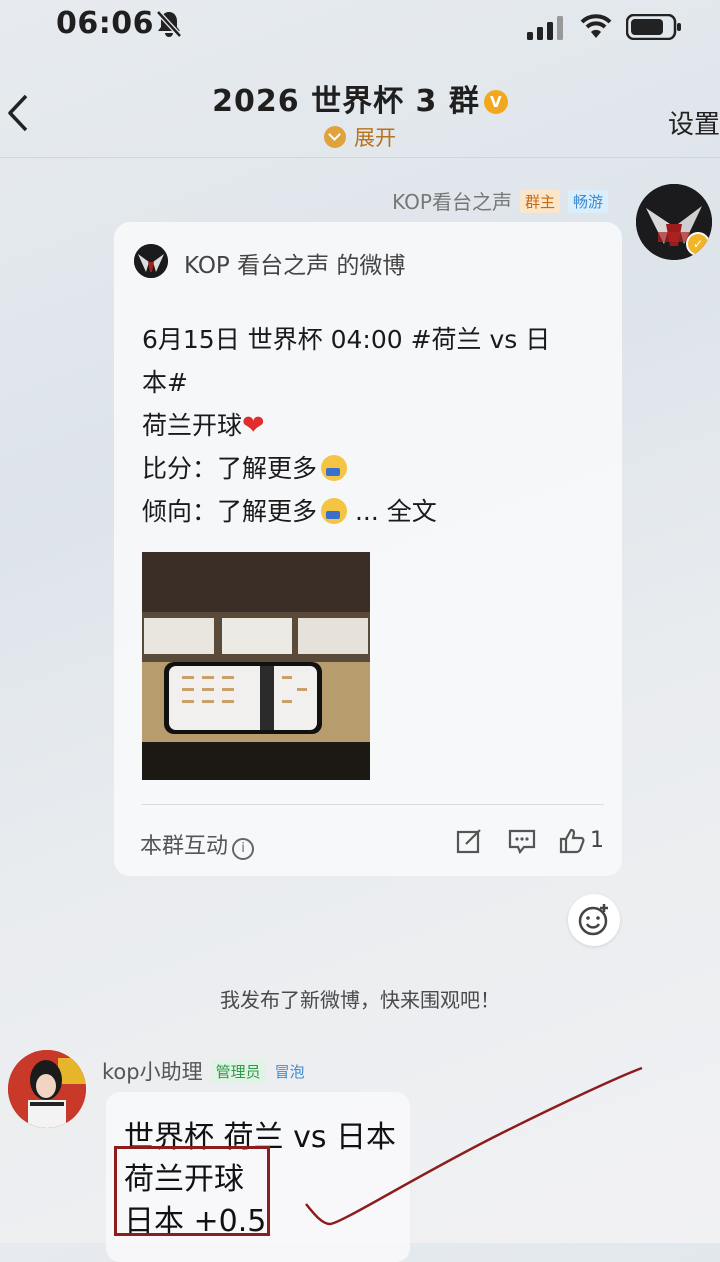  What do you see at coordinates (243, 849) in the screenshot?
I see `info-icon: i` at bounding box center [243, 849].